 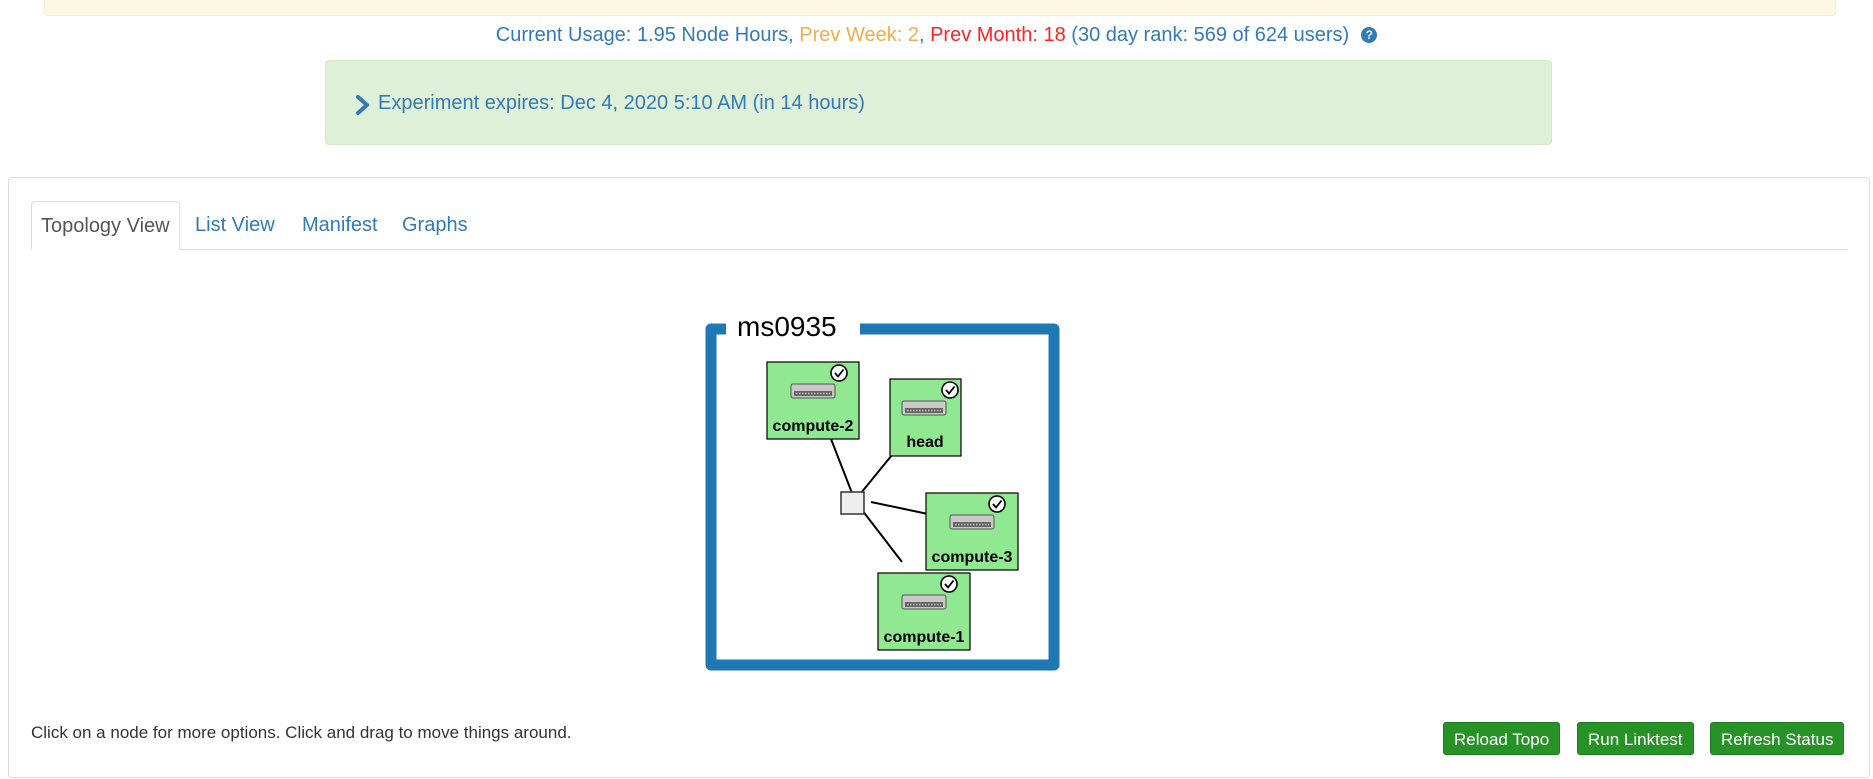 What do you see at coordinates (940, 8) in the screenshot?
I see `top-alert-banner` at bounding box center [940, 8].